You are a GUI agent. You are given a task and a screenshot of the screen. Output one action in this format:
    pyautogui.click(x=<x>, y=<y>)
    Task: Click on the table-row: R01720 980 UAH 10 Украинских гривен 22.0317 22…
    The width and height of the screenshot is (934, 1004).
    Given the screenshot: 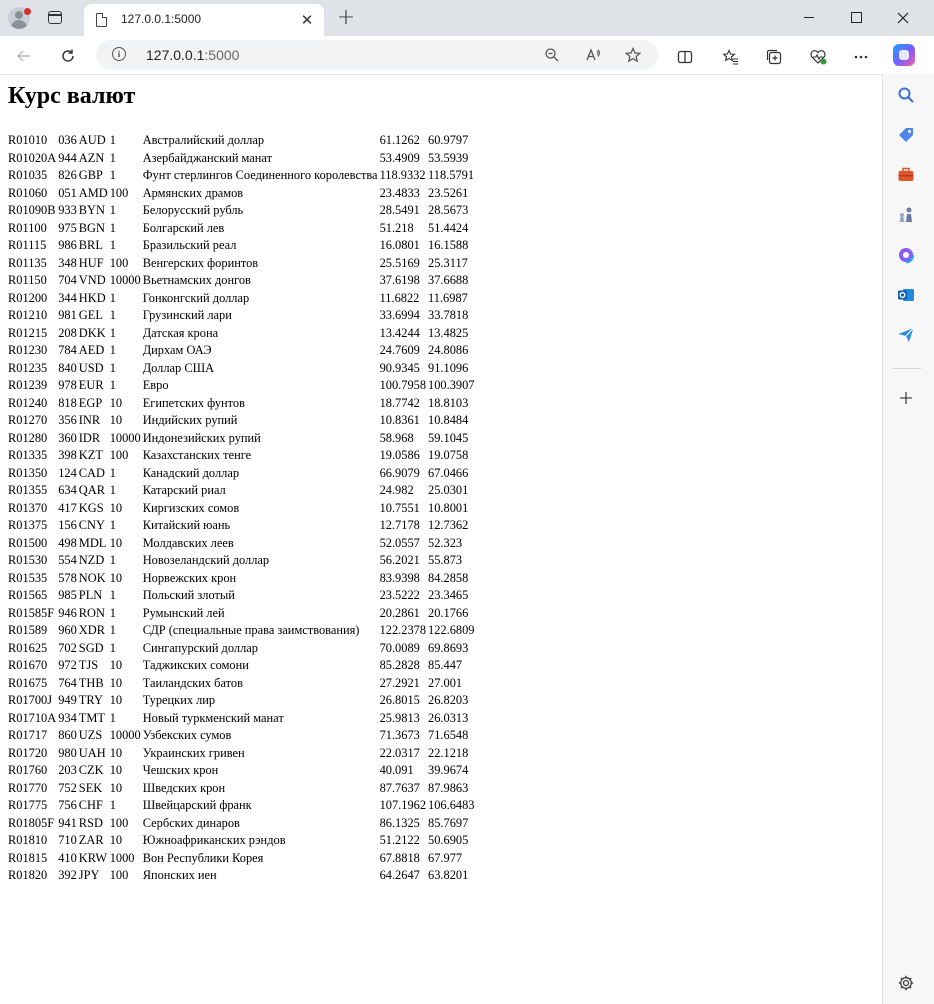 What is the action you would take?
    pyautogui.click(x=241, y=754)
    